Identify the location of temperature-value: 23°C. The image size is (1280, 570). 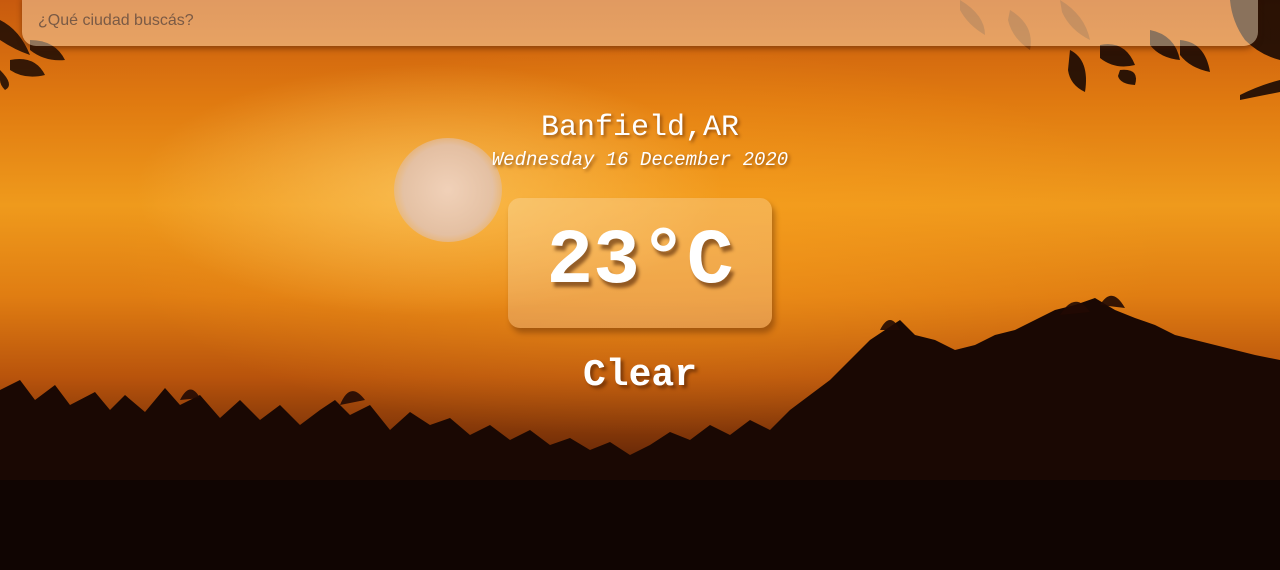
(640, 262).